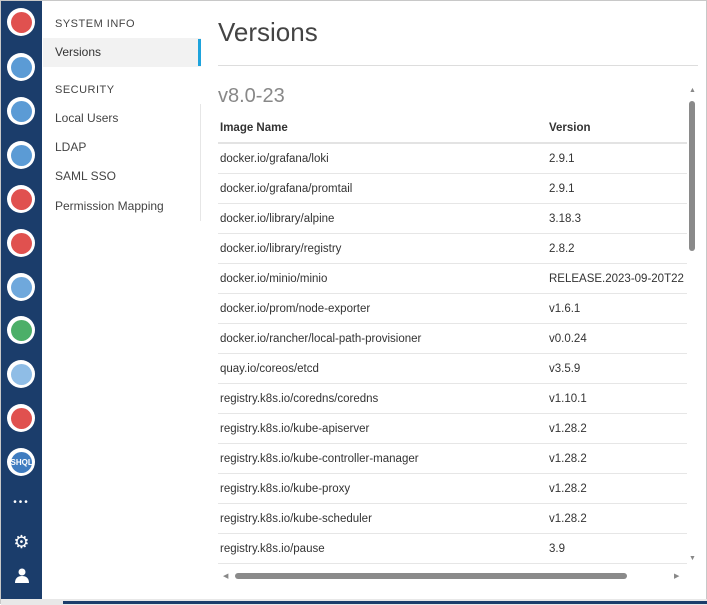  What do you see at coordinates (557, 548) in the screenshot?
I see `version-cell: 3.9` at bounding box center [557, 548].